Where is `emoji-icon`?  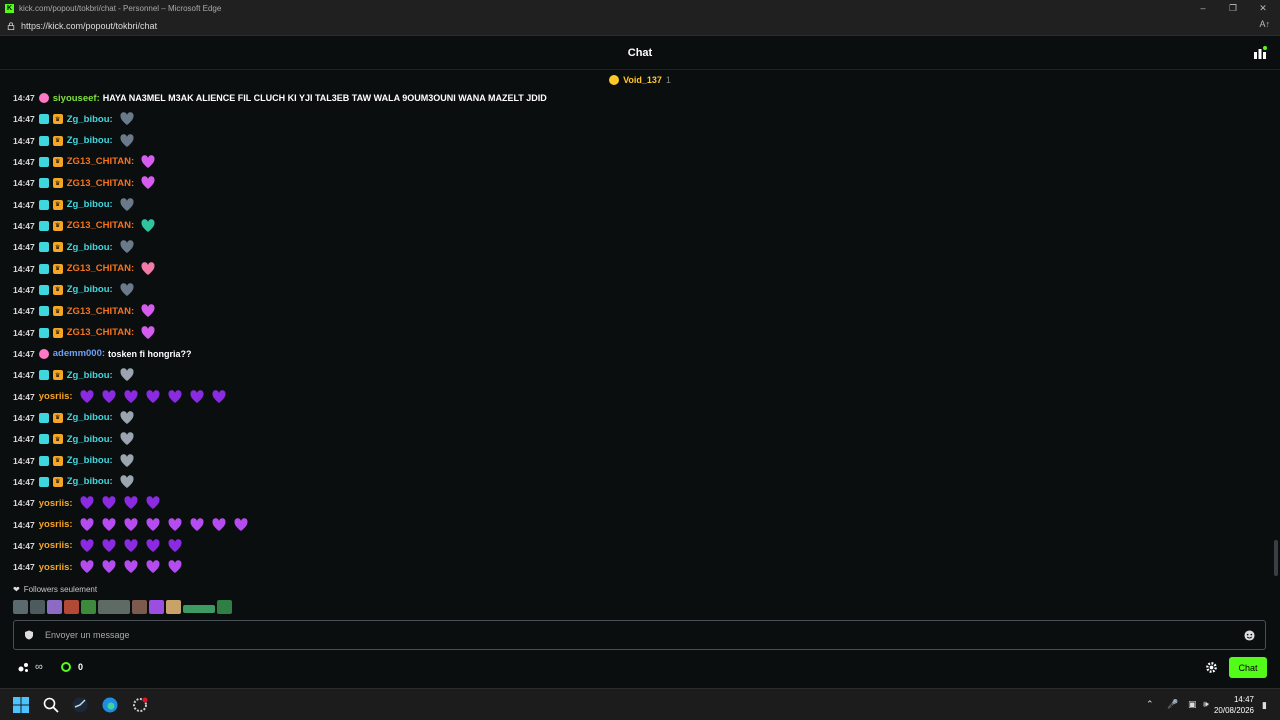
emoji-icon is located at coordinates (1249, 635).